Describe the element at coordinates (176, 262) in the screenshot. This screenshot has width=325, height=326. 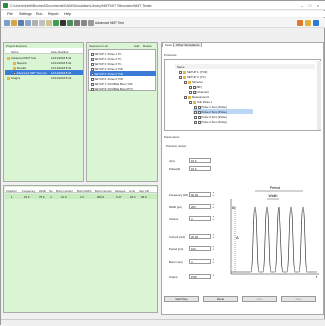
I see `param-label: Burst no(s)` at that location.